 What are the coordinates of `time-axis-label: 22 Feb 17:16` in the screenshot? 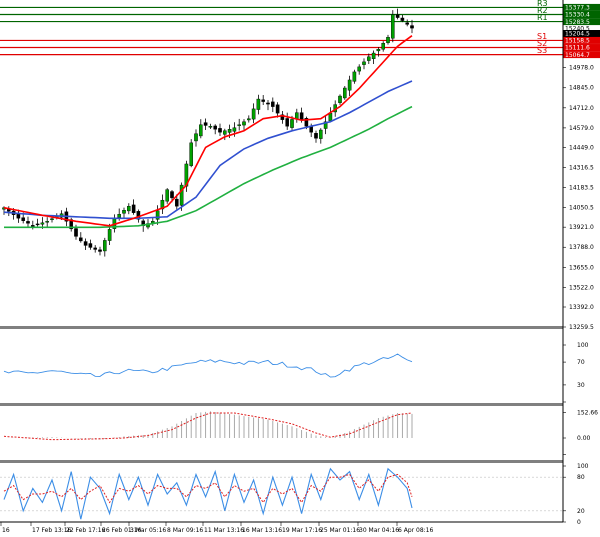 It's located at (86, 530).